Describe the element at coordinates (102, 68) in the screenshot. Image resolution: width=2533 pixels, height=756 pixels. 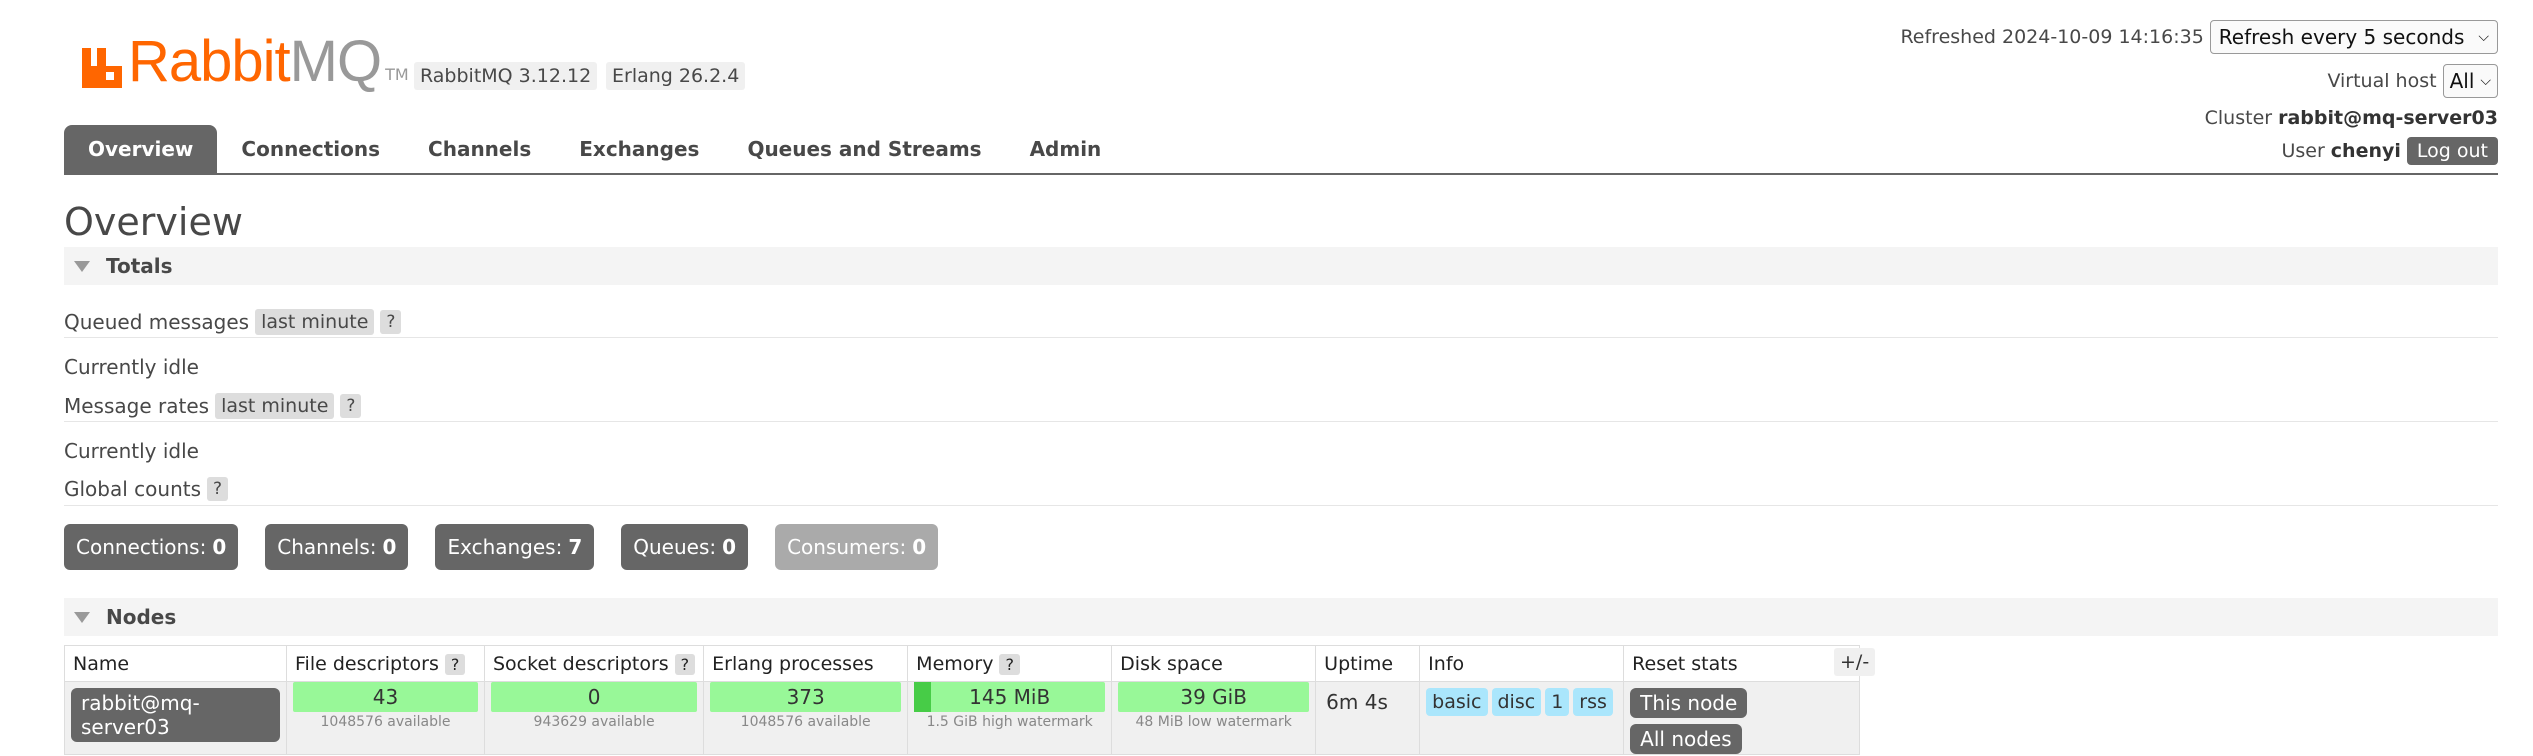
I see `rabbitmq-logo-icon` at that location.